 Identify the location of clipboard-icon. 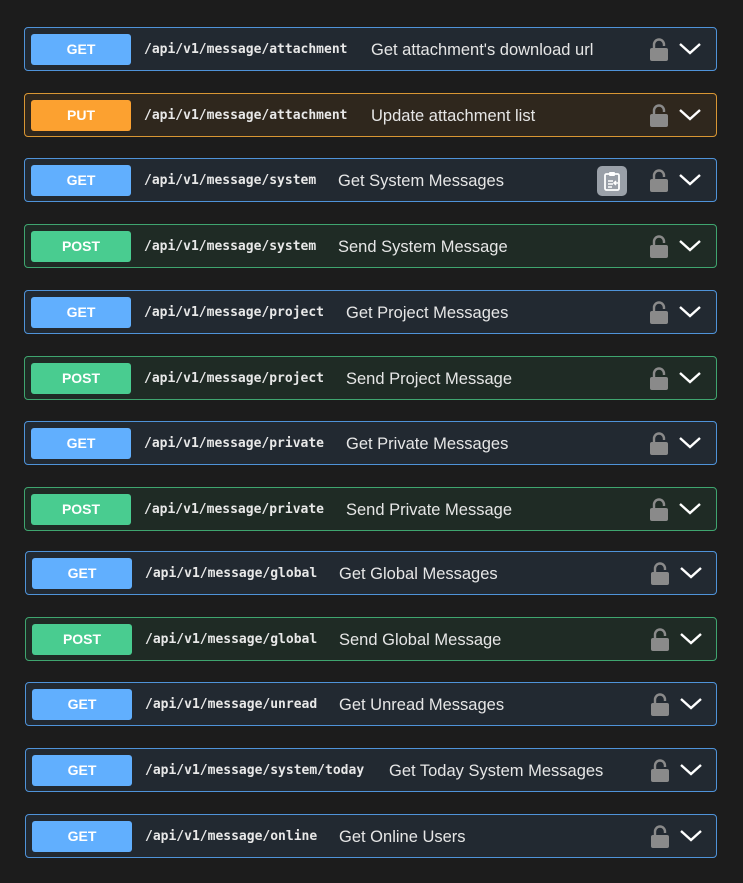
(612, 181).